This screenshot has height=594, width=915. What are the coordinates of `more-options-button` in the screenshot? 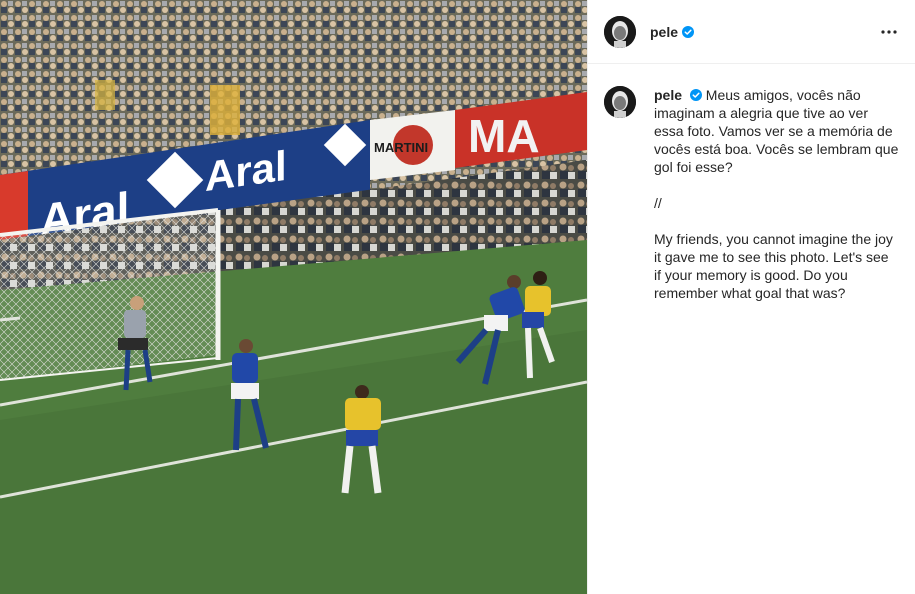 It's located at (889, 32).